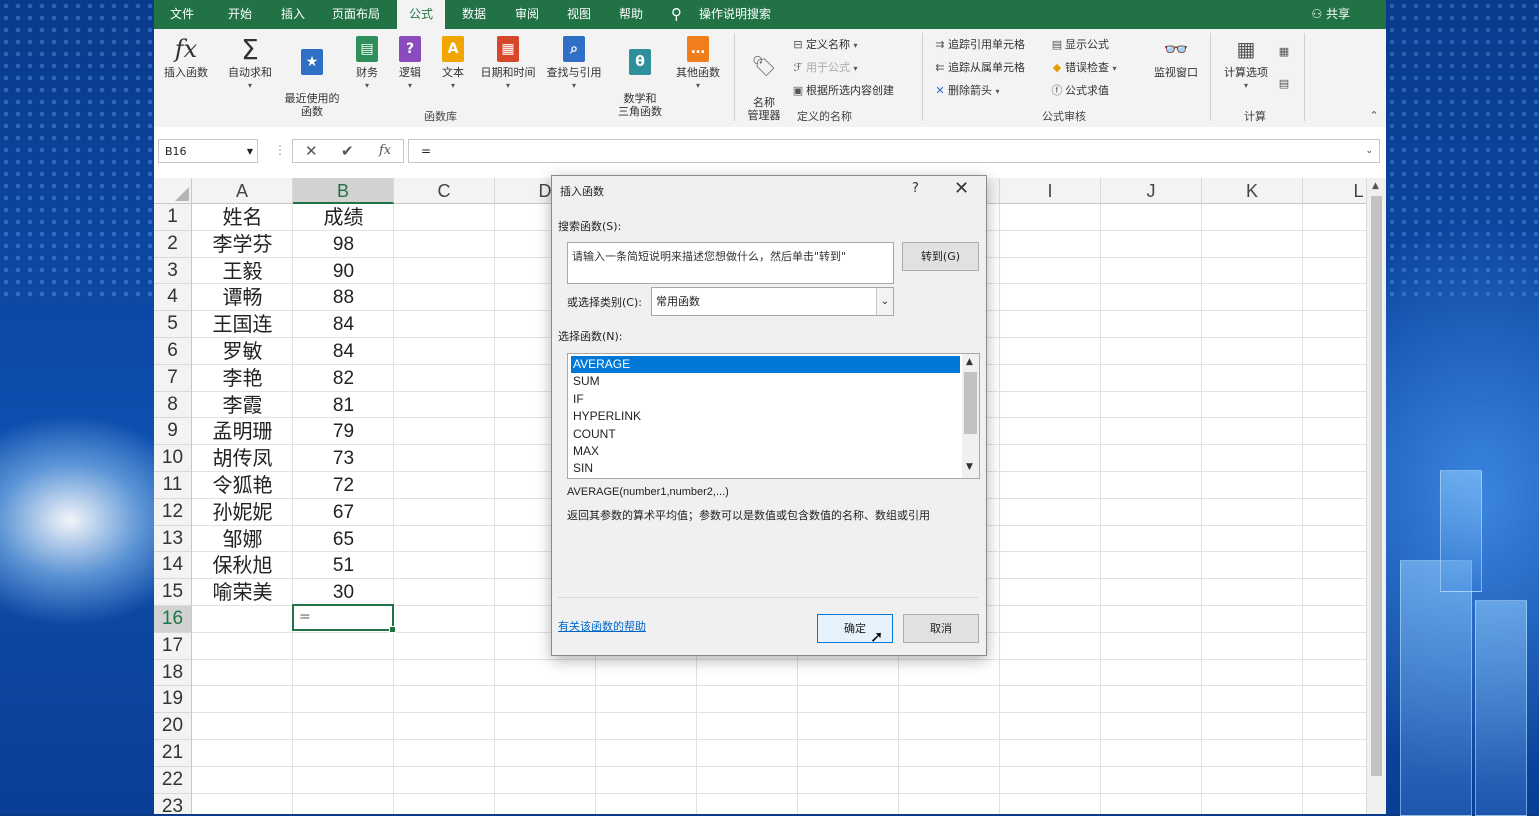 The height and width of the screenshot is (816, 1539). Describe the element at coordinates (940, 256) in the screenshot. I see `go-button: 转到(G)` at that location.